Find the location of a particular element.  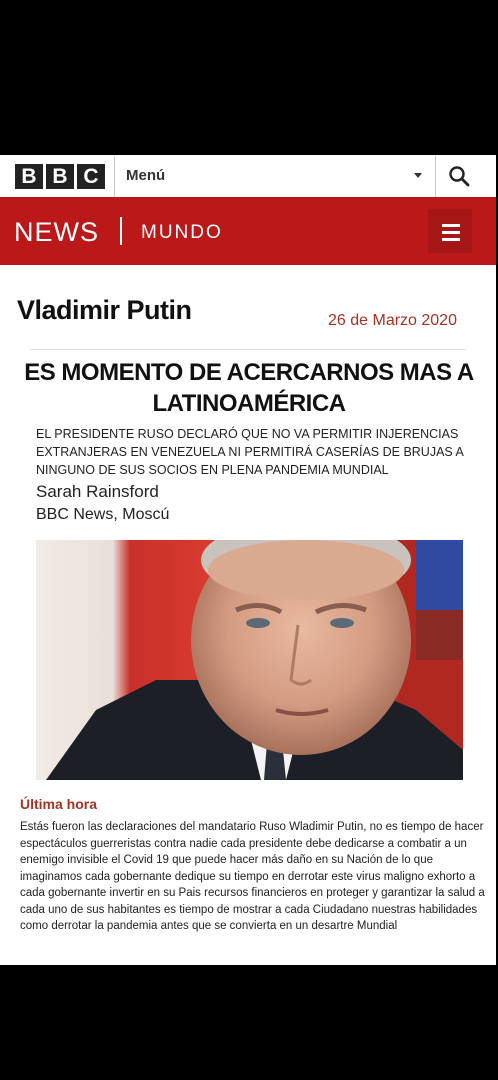

reporter-office: BBC News, Moscú is located at coordinates (103, 514).